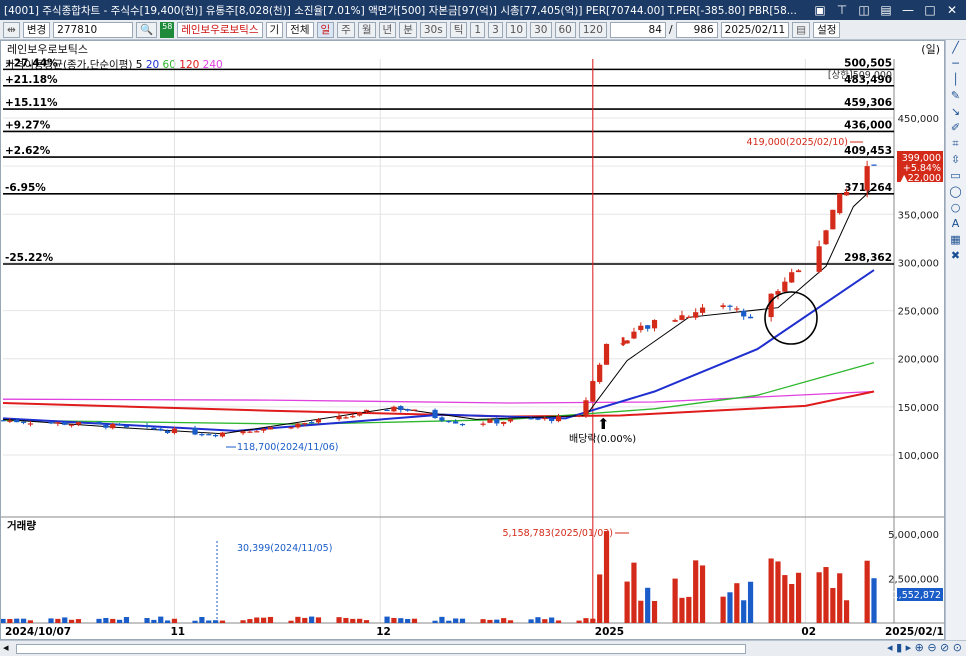  What do you see at coordinates (955, 224) in the screenshot?
I see `text-tool-icon: A` at bounding box center [955, 224].